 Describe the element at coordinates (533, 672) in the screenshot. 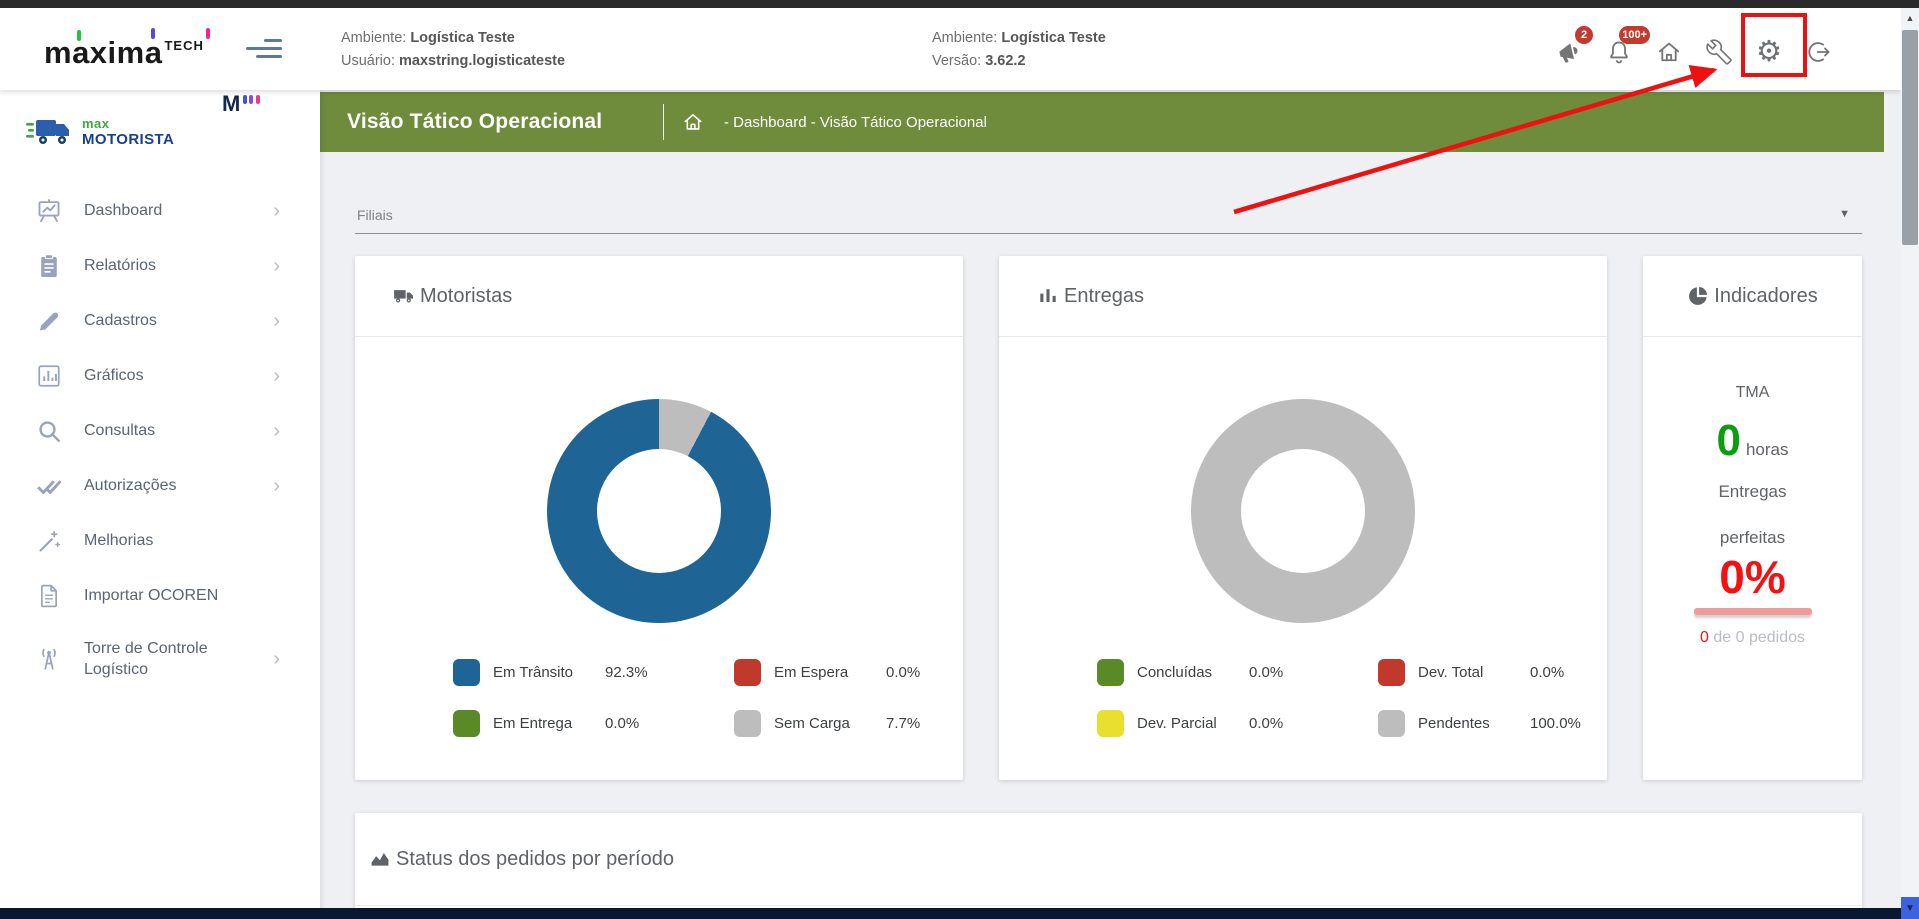

I see `legend-label: Em Trânsito` at that location.